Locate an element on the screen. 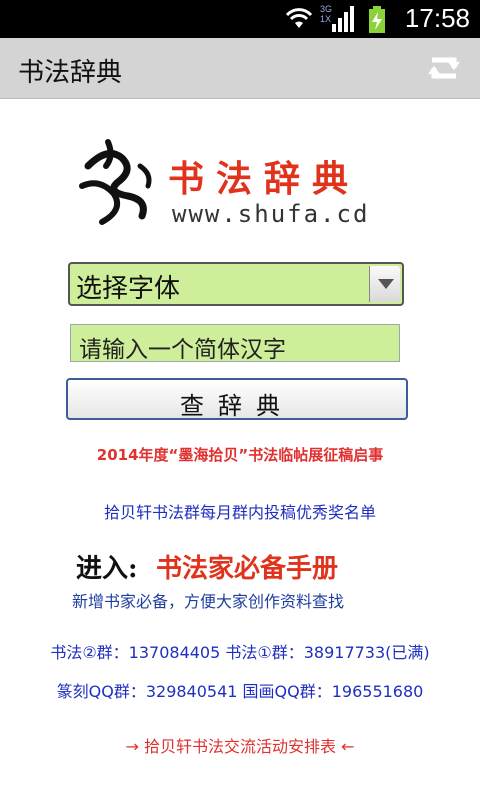 The width and height of the screenshot is (480, 800). action-bar: 书法辞典 is located at coordinates (240, 68).